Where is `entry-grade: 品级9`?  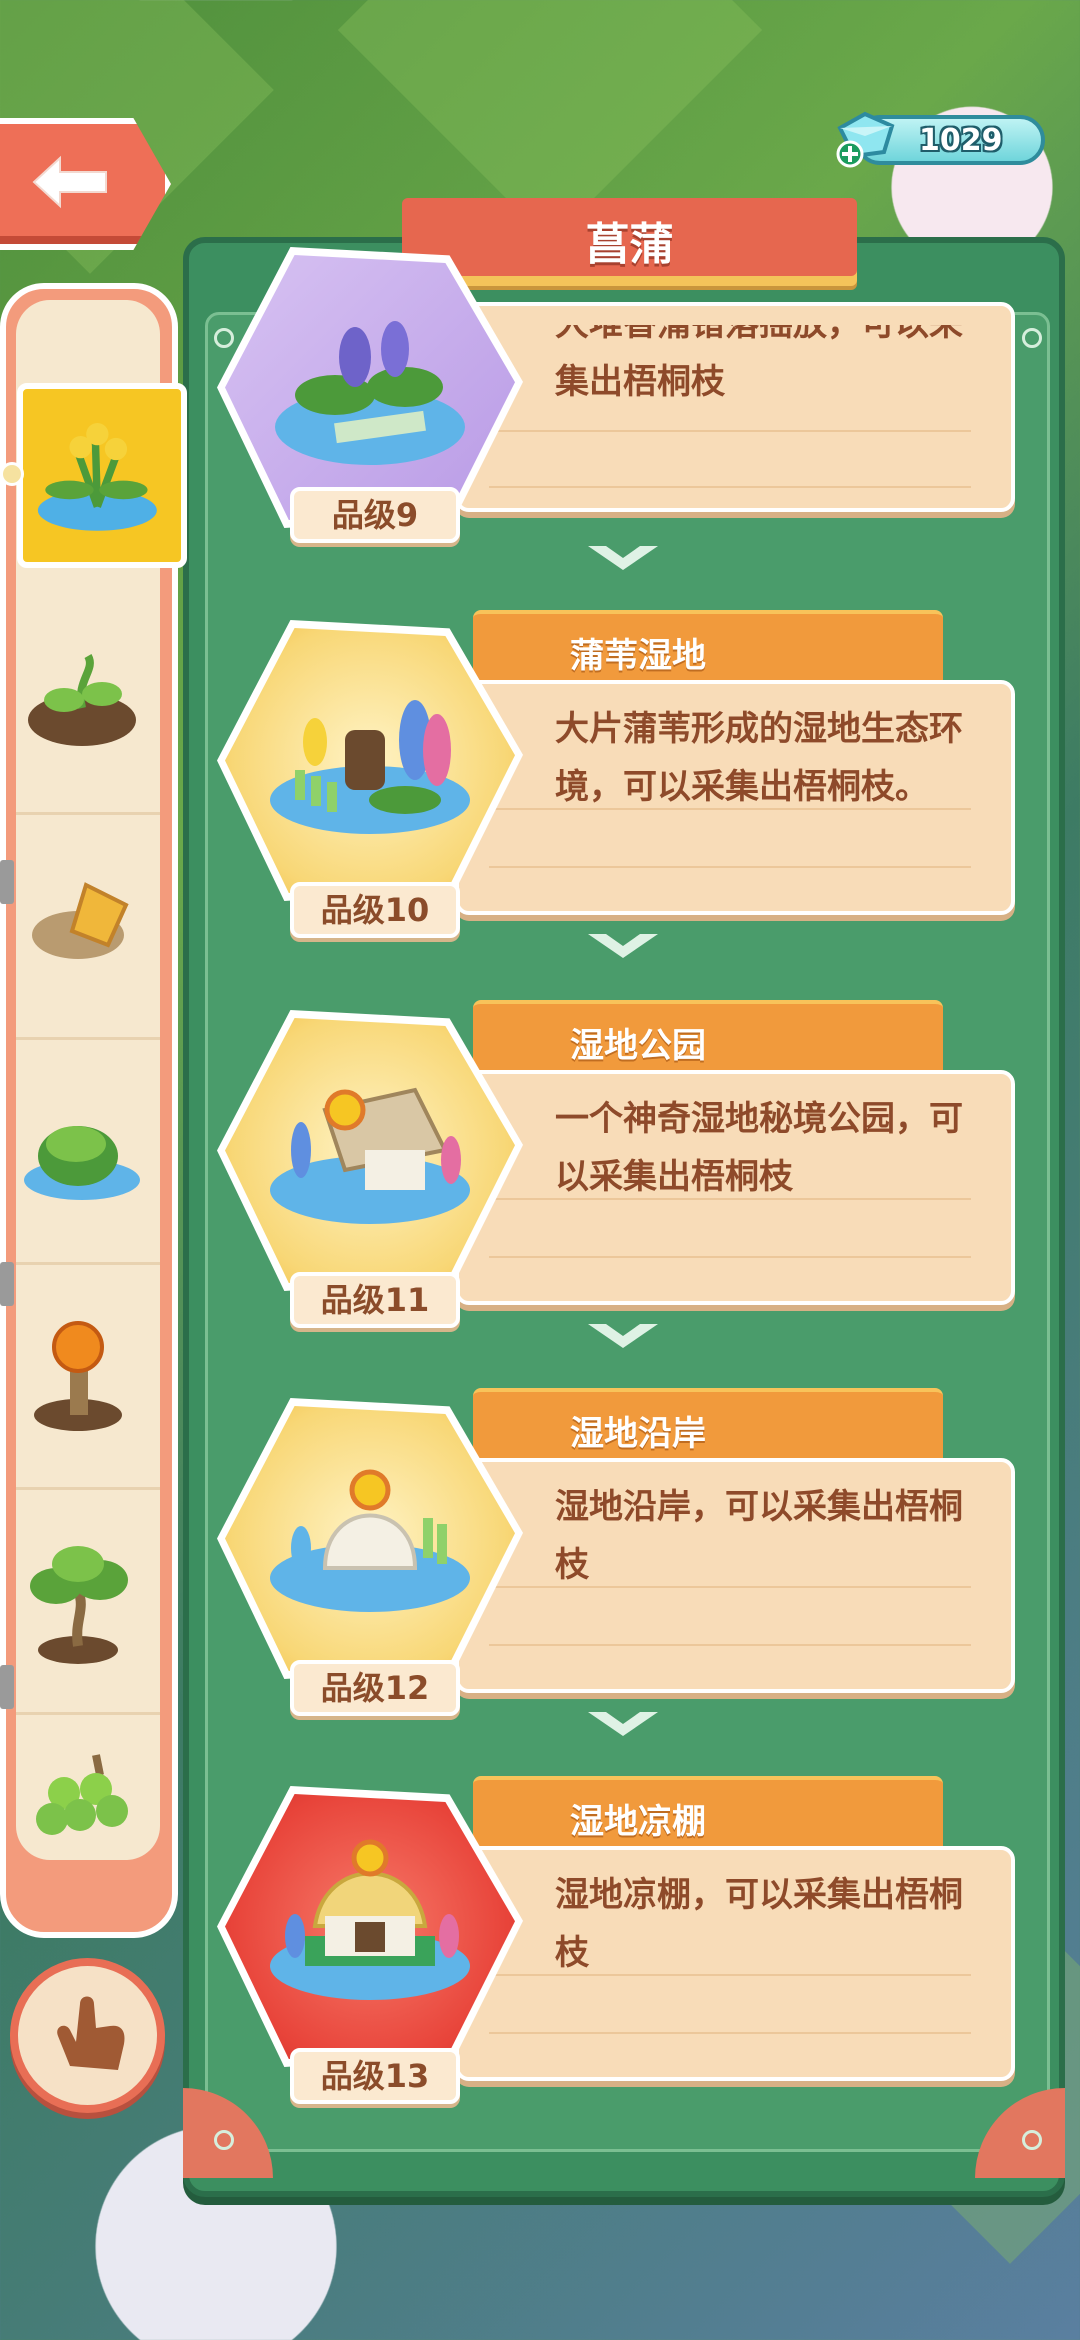 entry-grade: 品级9 is located at coordinates (375, 515).